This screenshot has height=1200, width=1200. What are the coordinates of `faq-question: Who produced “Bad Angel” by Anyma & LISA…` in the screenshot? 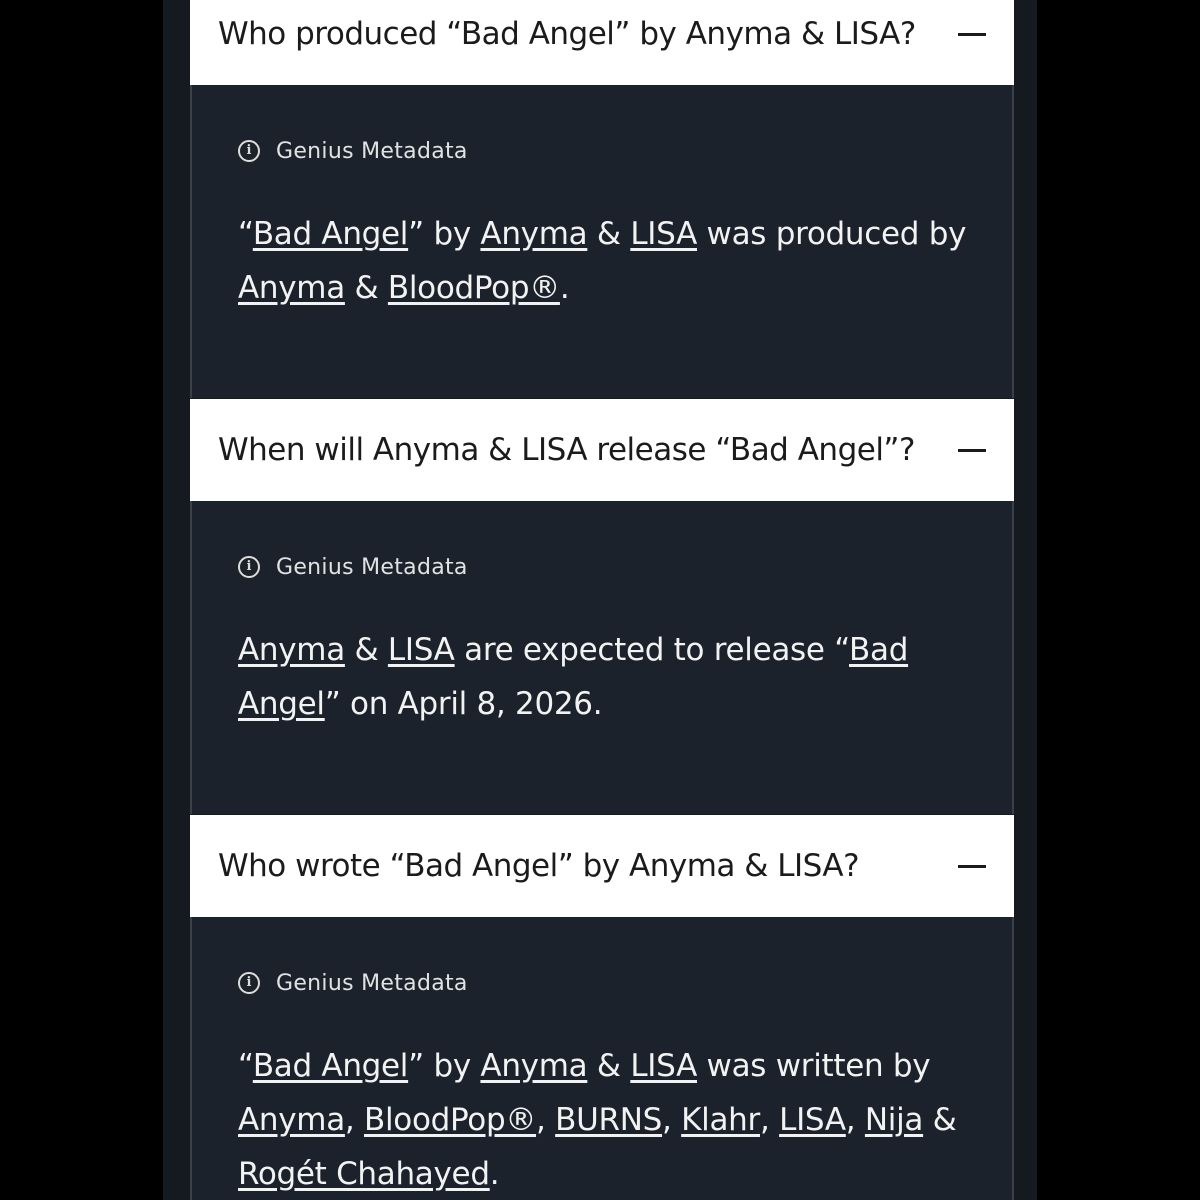 It's located at (567, 34).